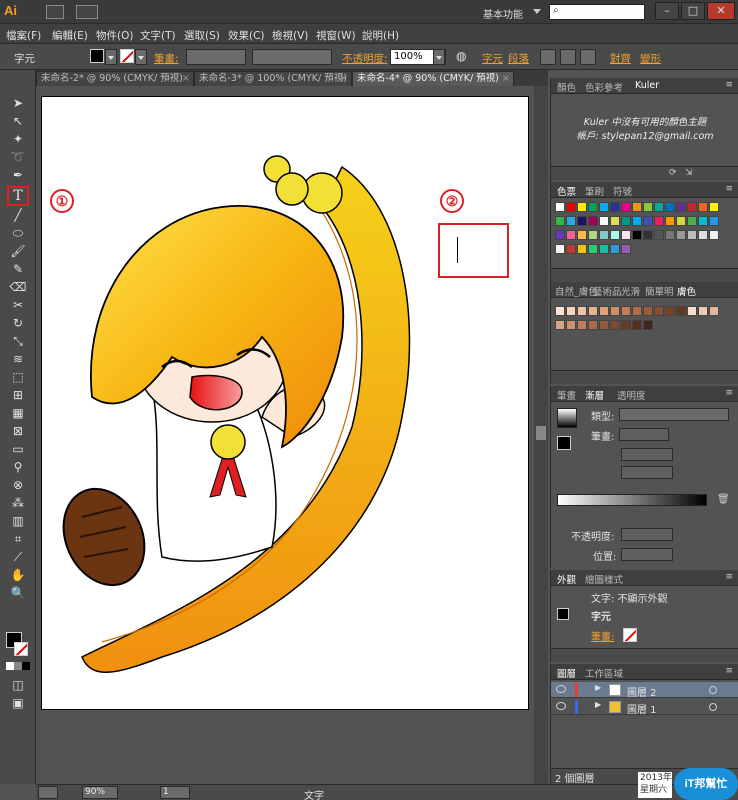 The height and width of the screenshot is (800, 738). What do you see at coordinates (568, 57) in the screenshot?
I see `align-center-button` at bounding box center [568, 57].